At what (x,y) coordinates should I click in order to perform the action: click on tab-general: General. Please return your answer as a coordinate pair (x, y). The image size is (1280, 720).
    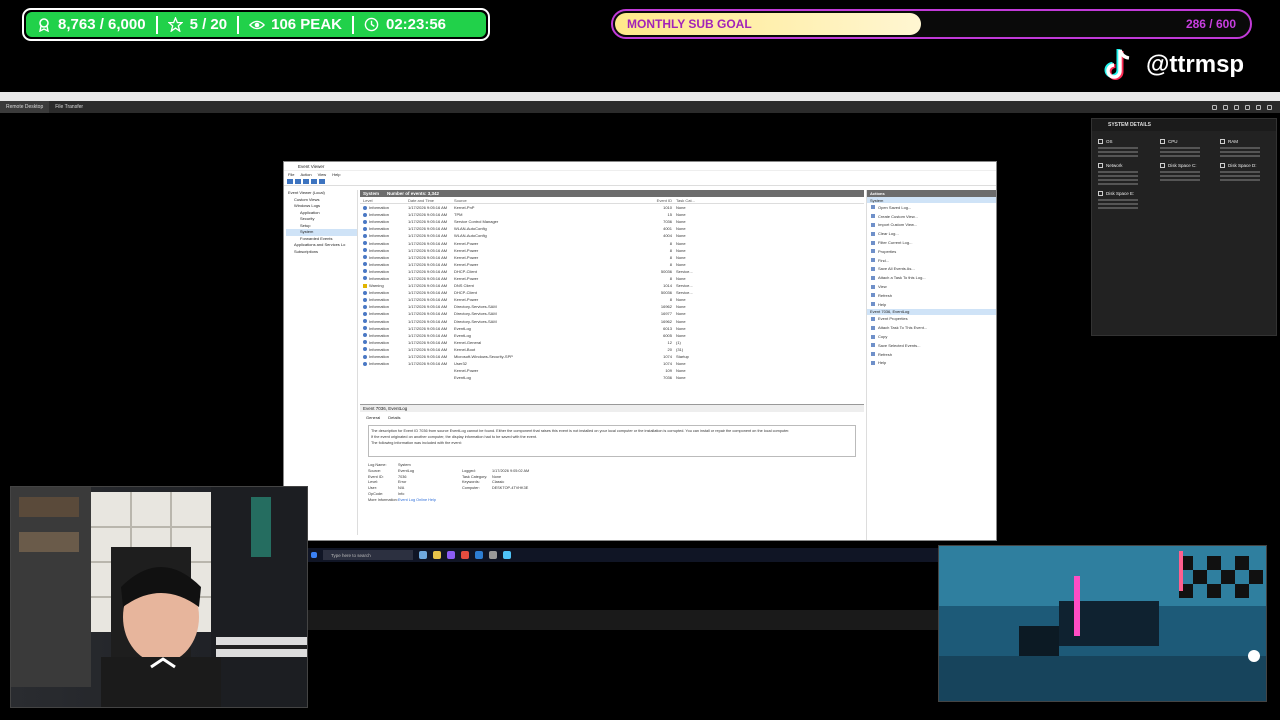
    Looking at the image, I should click on (373, 417).